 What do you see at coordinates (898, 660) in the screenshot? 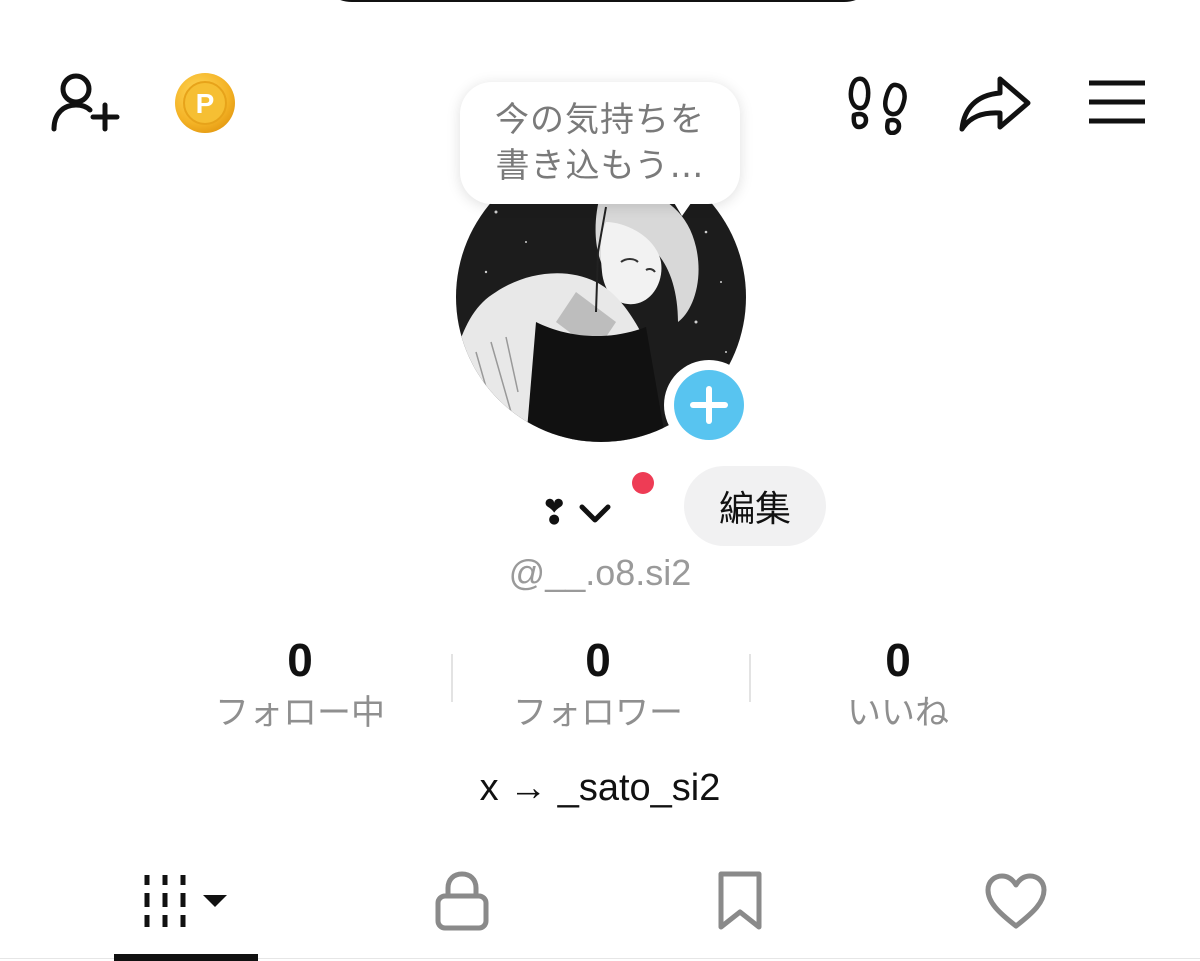
I see `stat-likes-count: 0` at bounding box center [898, 660].